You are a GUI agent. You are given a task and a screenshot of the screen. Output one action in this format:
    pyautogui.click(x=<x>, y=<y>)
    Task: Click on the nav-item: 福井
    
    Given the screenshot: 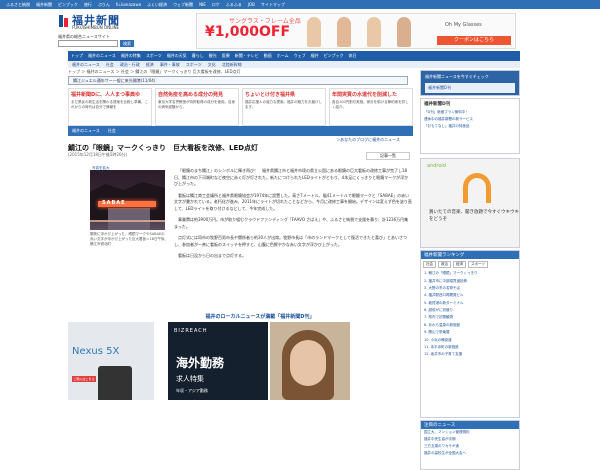 What is the action you would take?
    pyautogui.click(x=315, y=56)
    